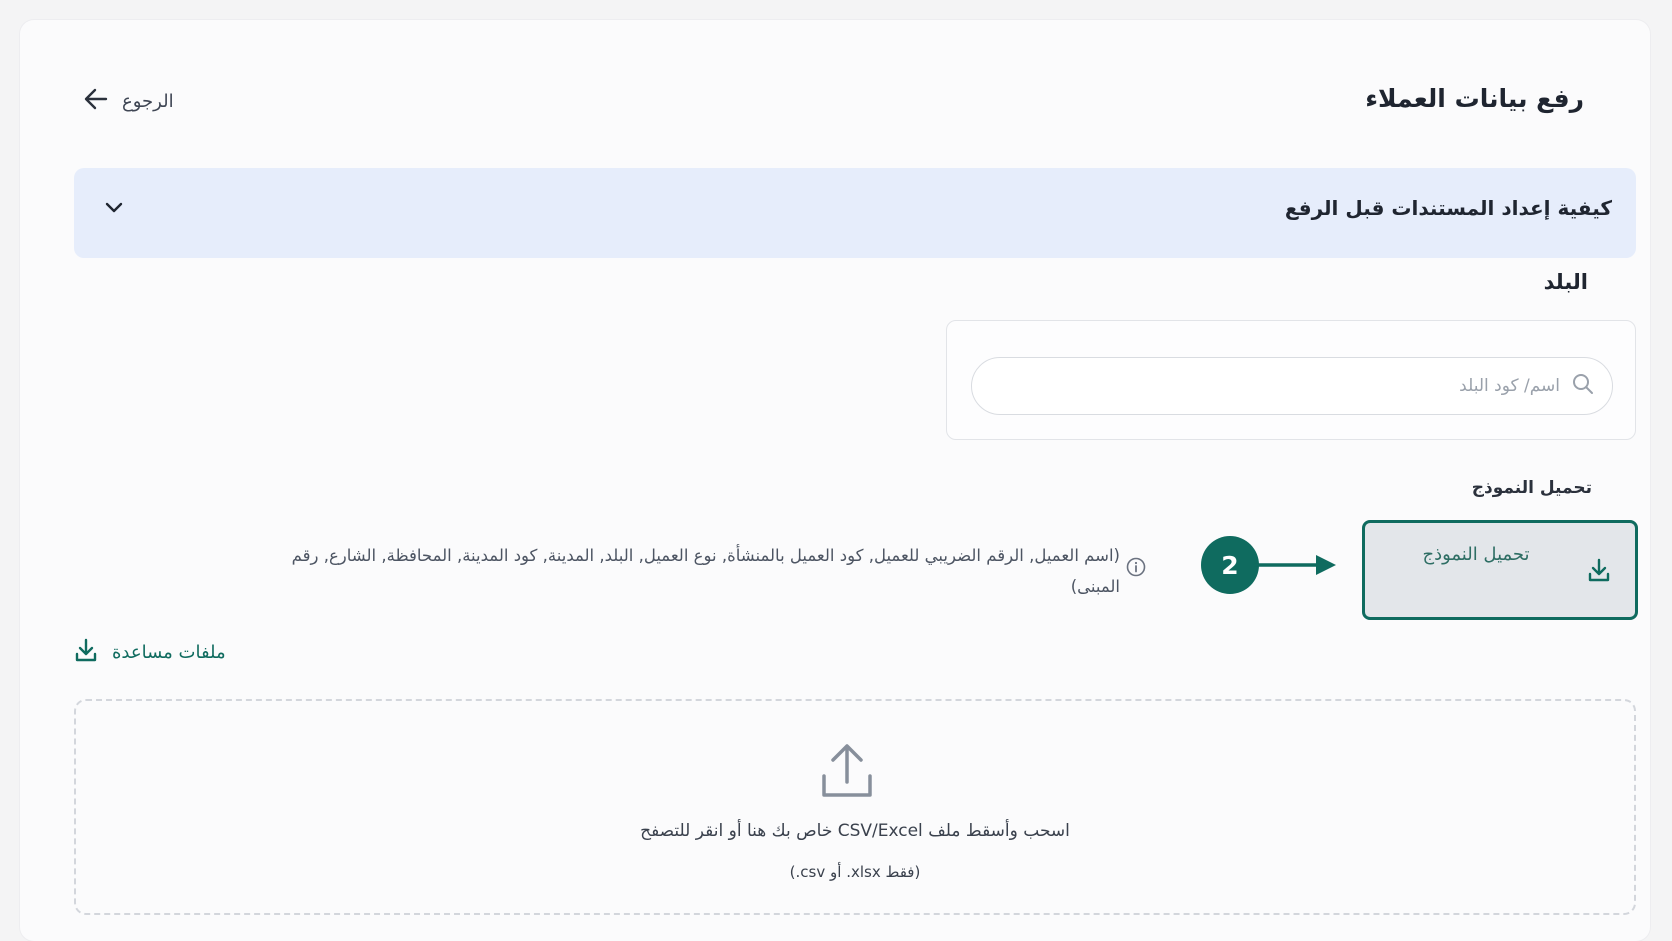 This screenshot has width=1672, height=941. I want to click on search-icon, so click(1583, 386).